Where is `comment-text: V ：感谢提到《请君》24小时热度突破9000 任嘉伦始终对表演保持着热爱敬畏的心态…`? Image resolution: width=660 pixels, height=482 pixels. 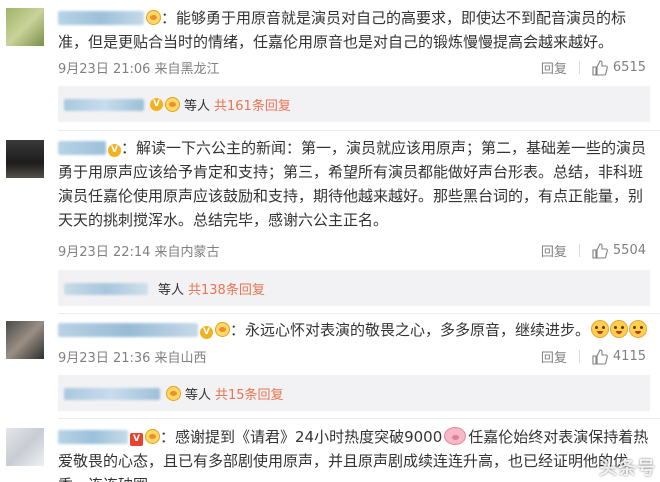 comment-text: V ：感谢提到《请君》24小时热度突破9000 任嘉伦始终对表演保持着热爱敬畏的心态… is located at coordinates (353, 454).